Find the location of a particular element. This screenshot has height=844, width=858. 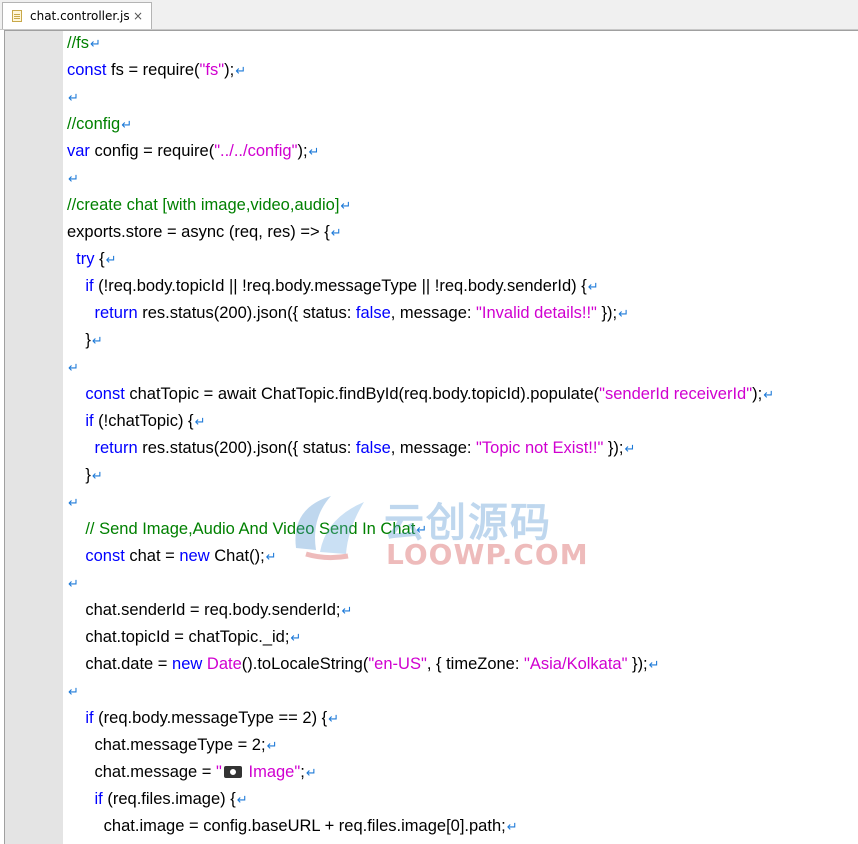

code-line: 21↵ is located at coordinates (460, 502).